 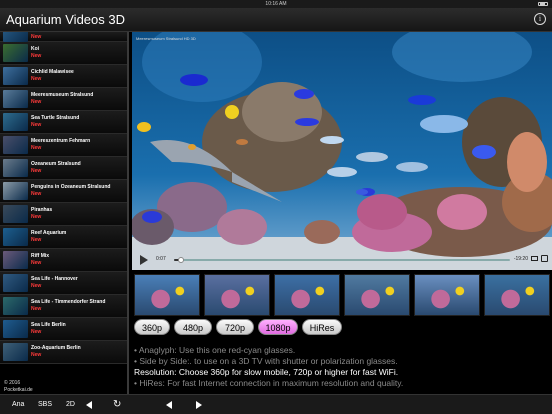 I want to click on list-item: Zoo-Aquarium Berlin New, so click(x=63, y=352).